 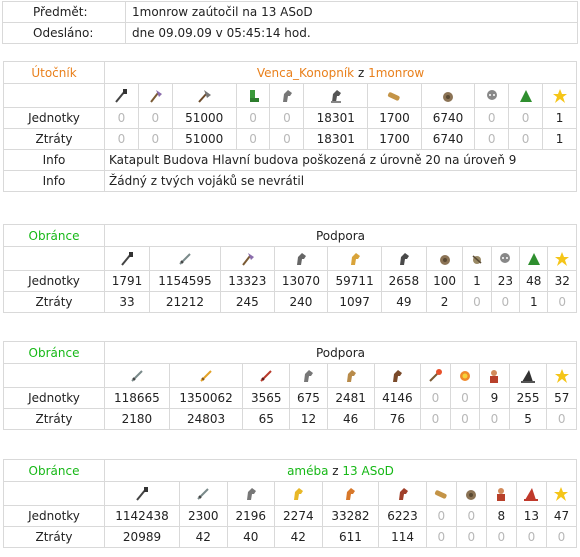 What do you see at coordinates (64, 12) in the screenshot?
I see `subject-label: Předmět:` at bounding box center [64, 12].